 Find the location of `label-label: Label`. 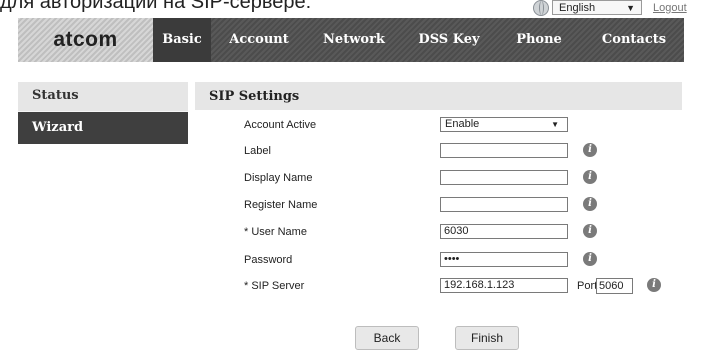

label-label: Label is located at coordinates (257, 151).